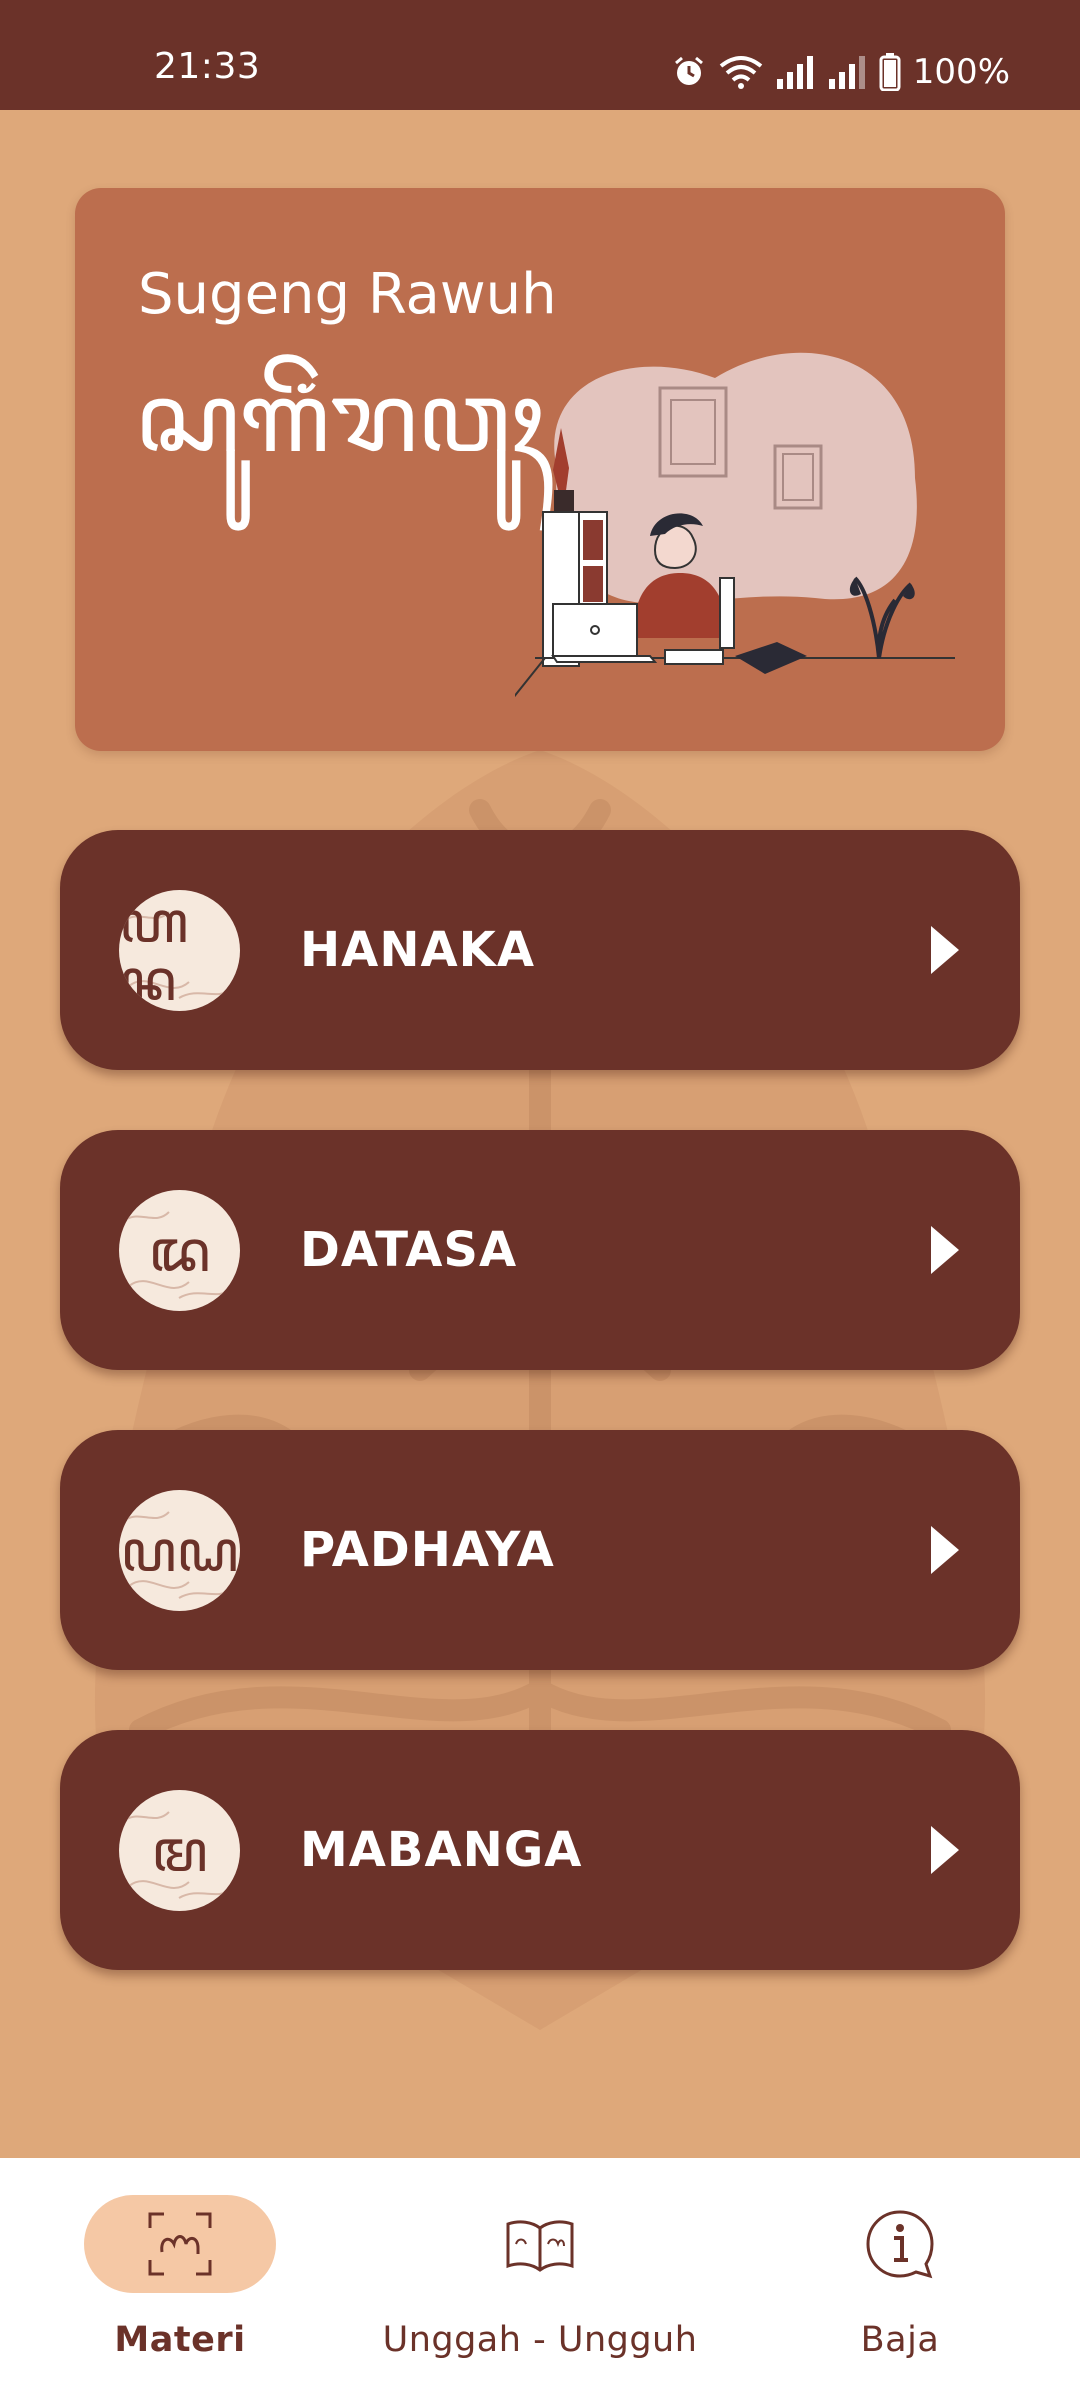  I want to click on nav-label: Unggah - Ungguh, so click(540, 2340).